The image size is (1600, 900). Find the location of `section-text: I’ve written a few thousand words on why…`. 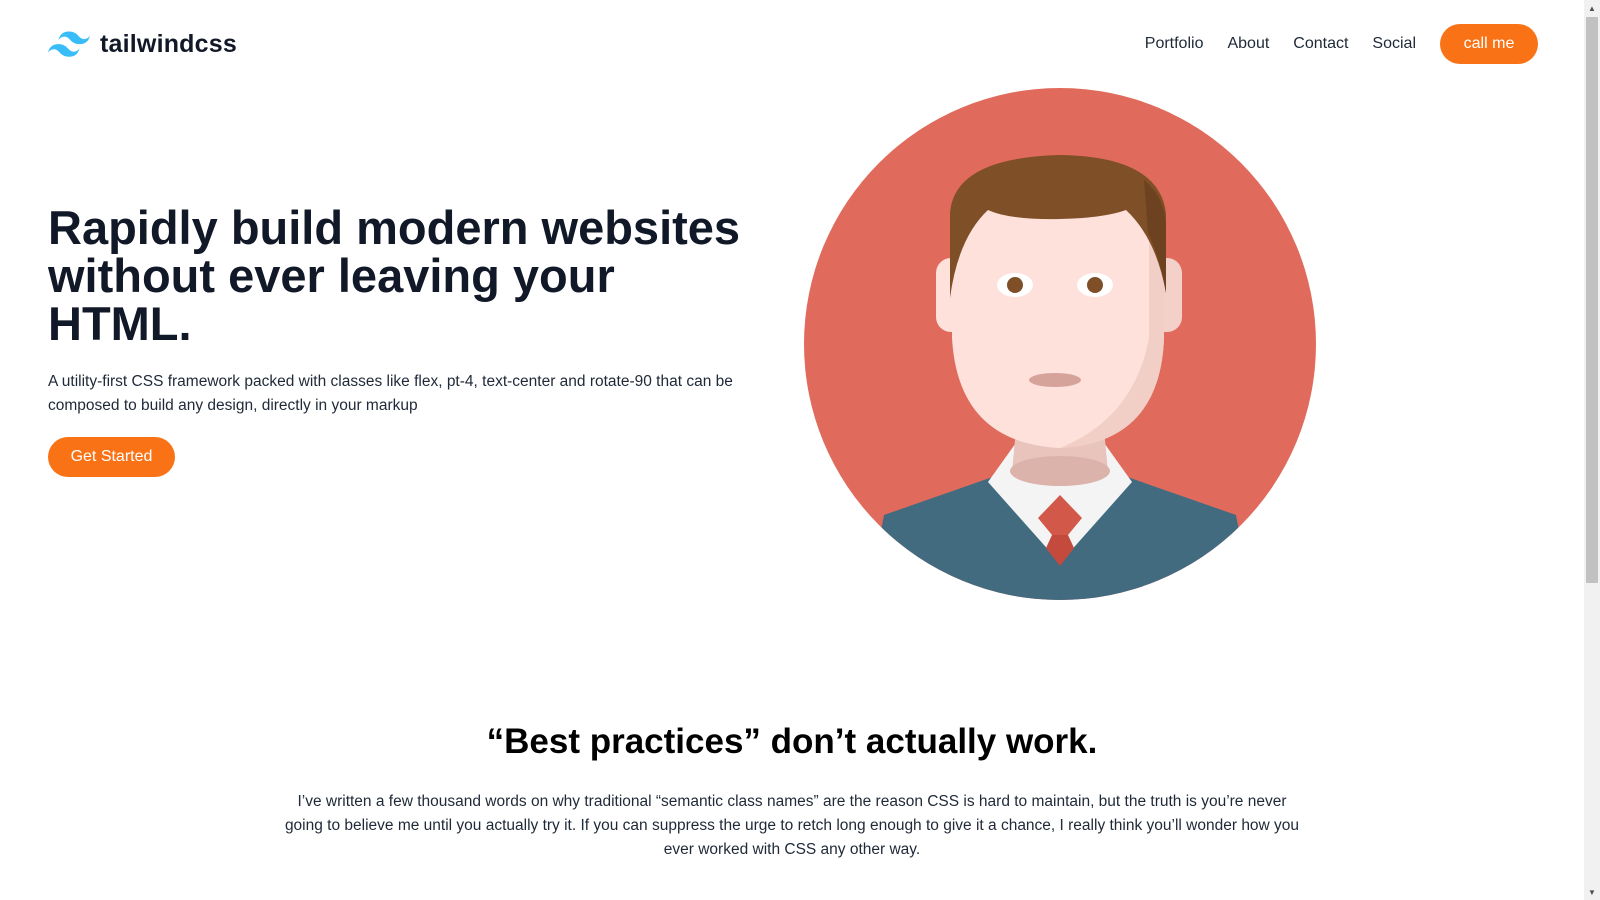

section-text: I’ve written a few thousand words on why… is located at coordinates (792, 825).